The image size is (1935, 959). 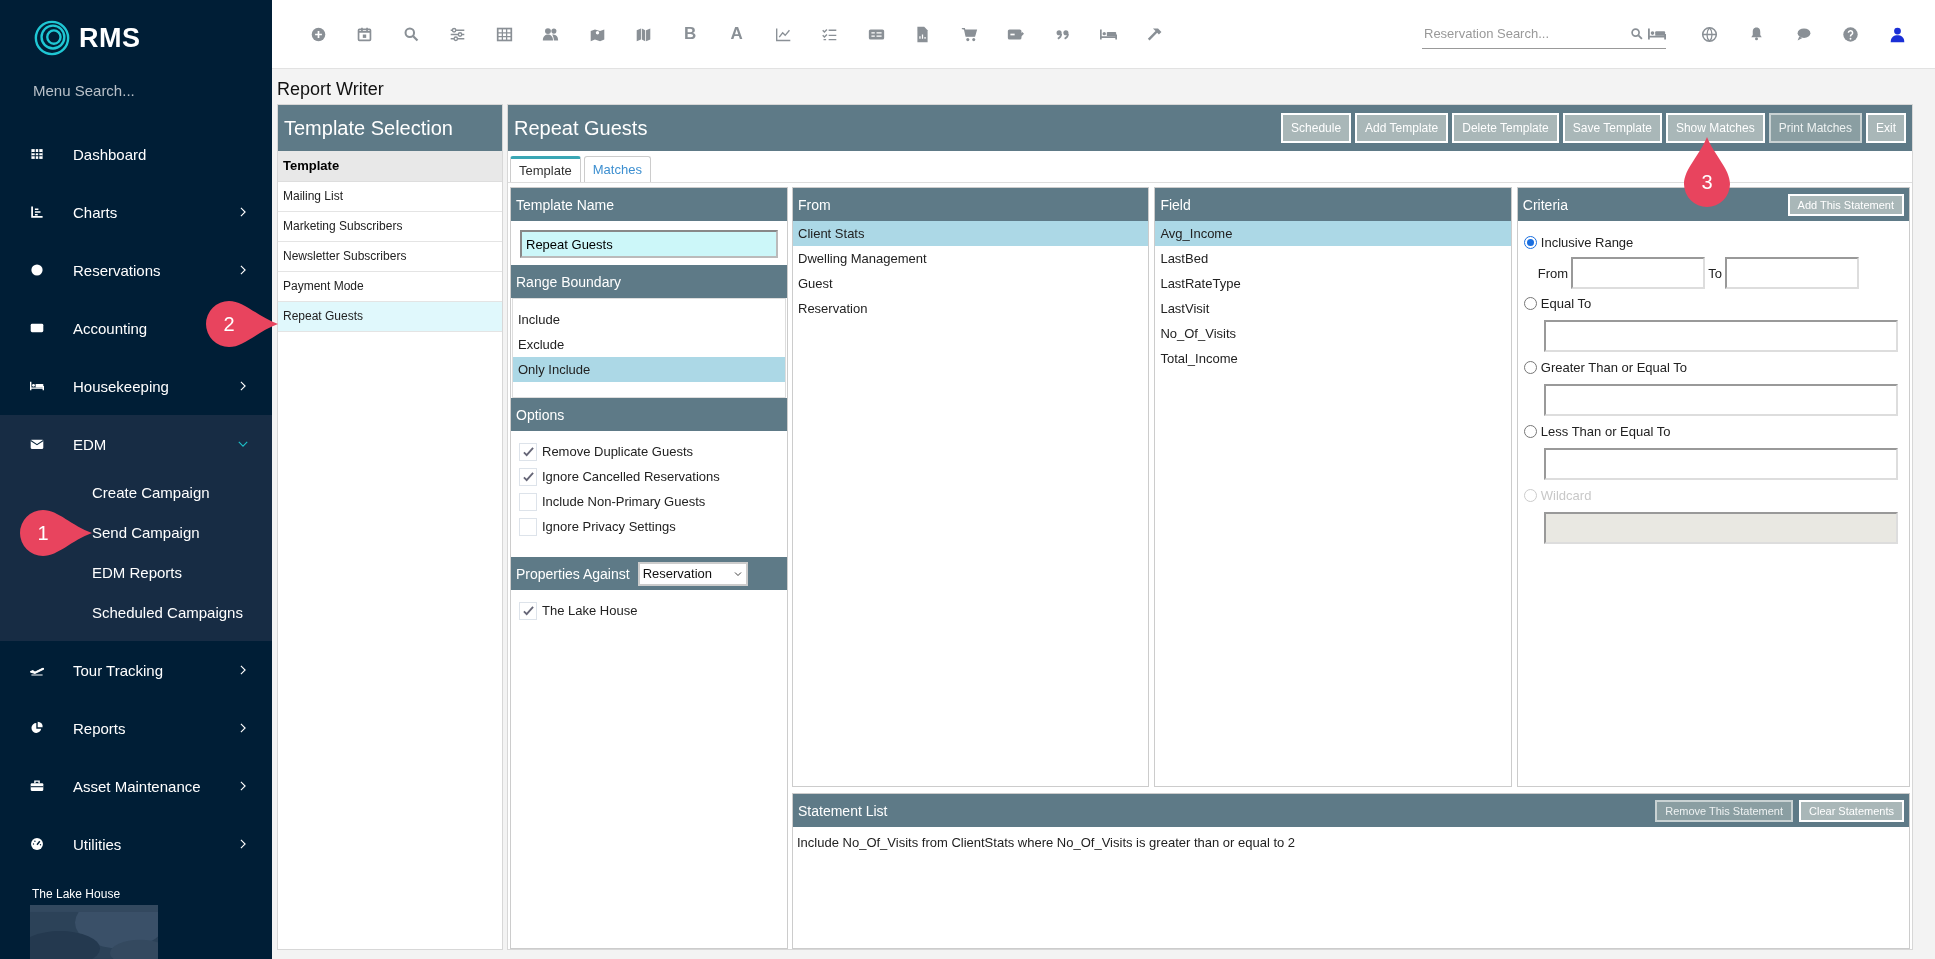 I want to click on section-header: From, so click(x=971, y=204).